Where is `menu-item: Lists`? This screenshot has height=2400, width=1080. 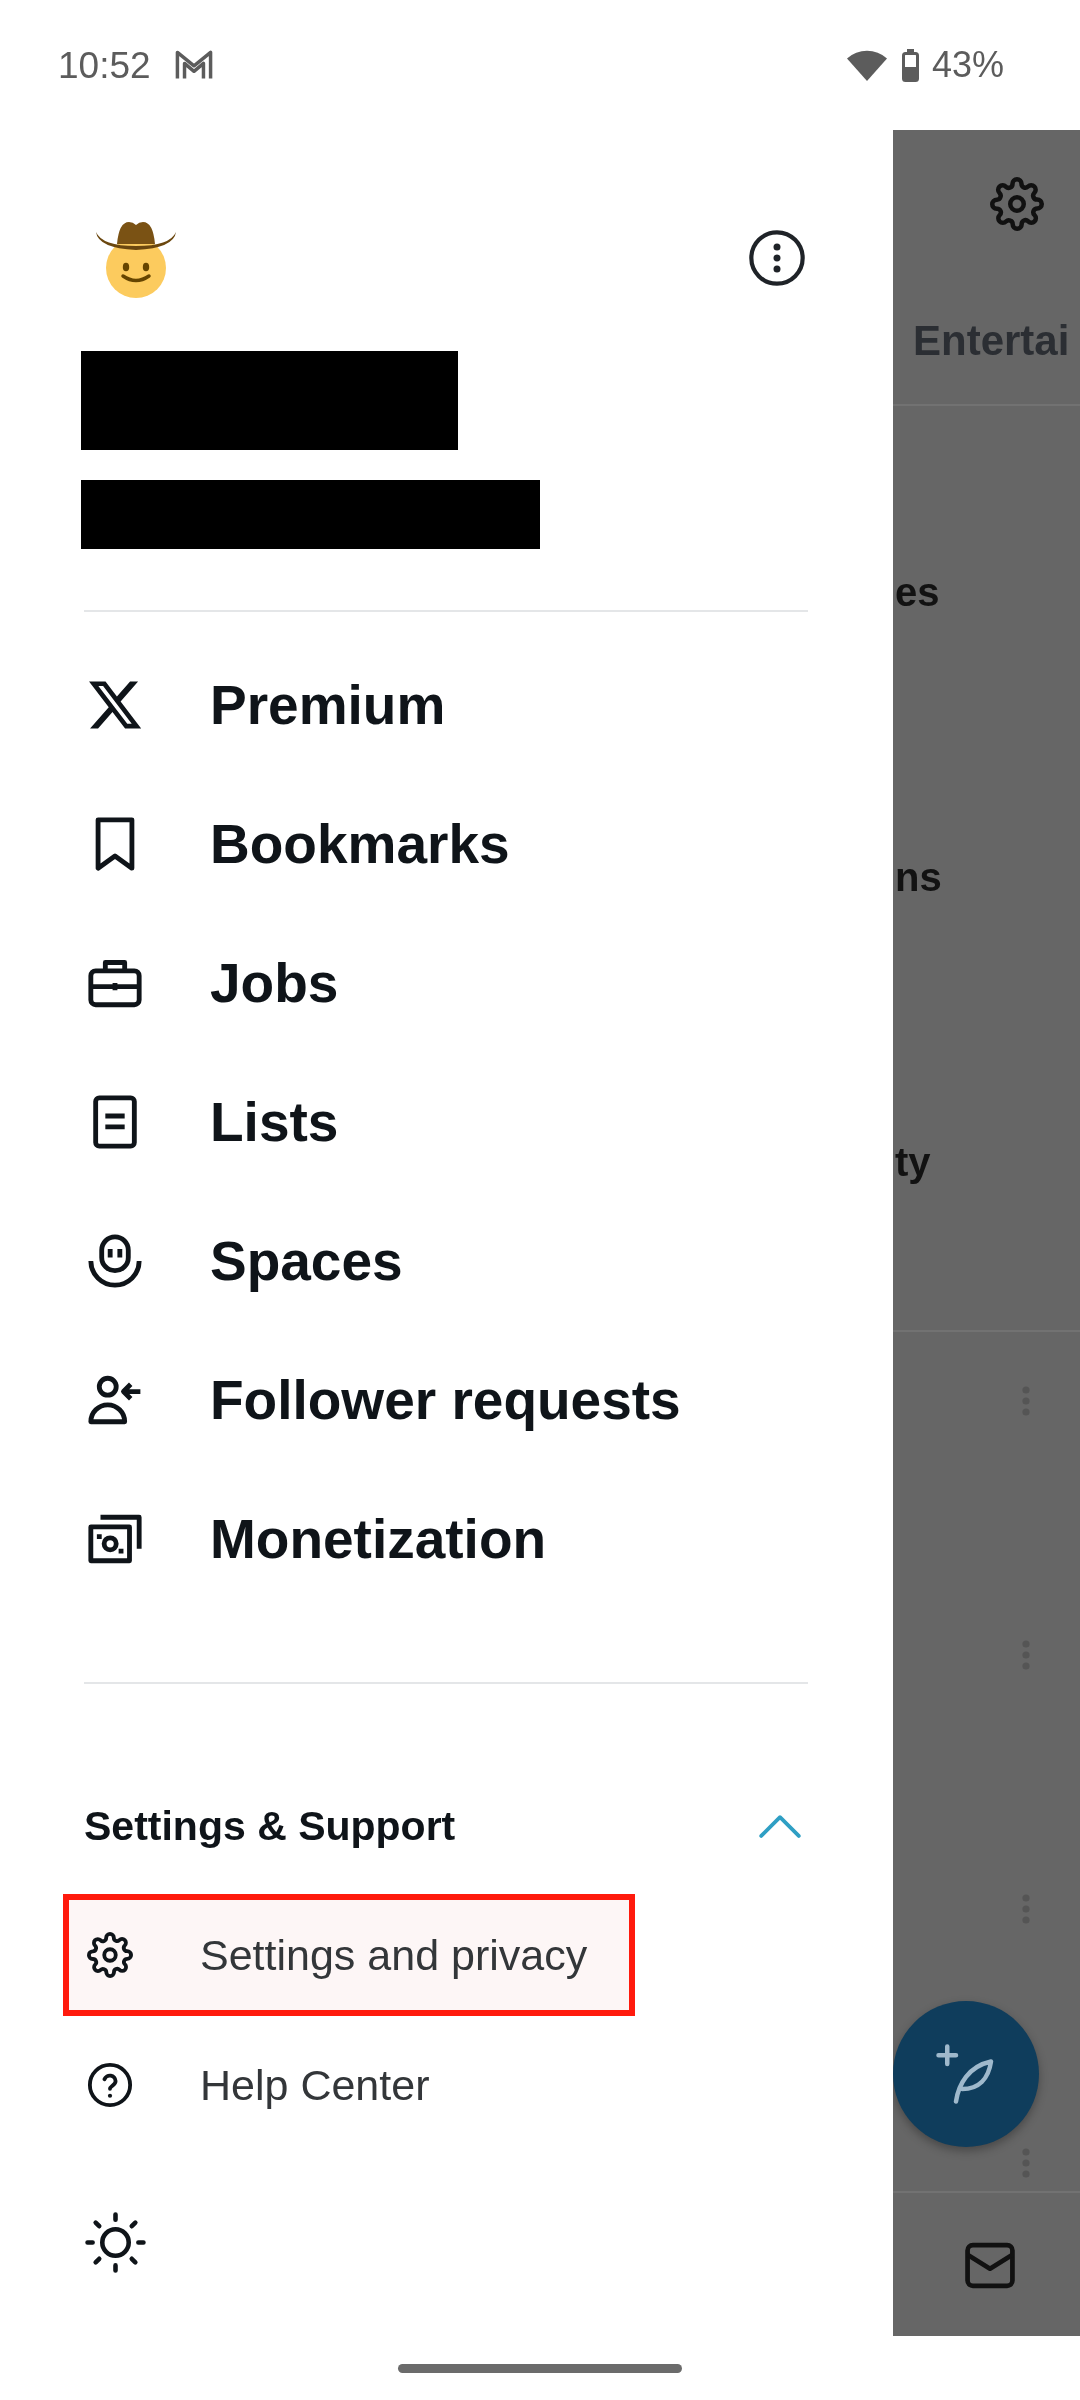
menu-item: Lists is located at coordinates (446, 1121).